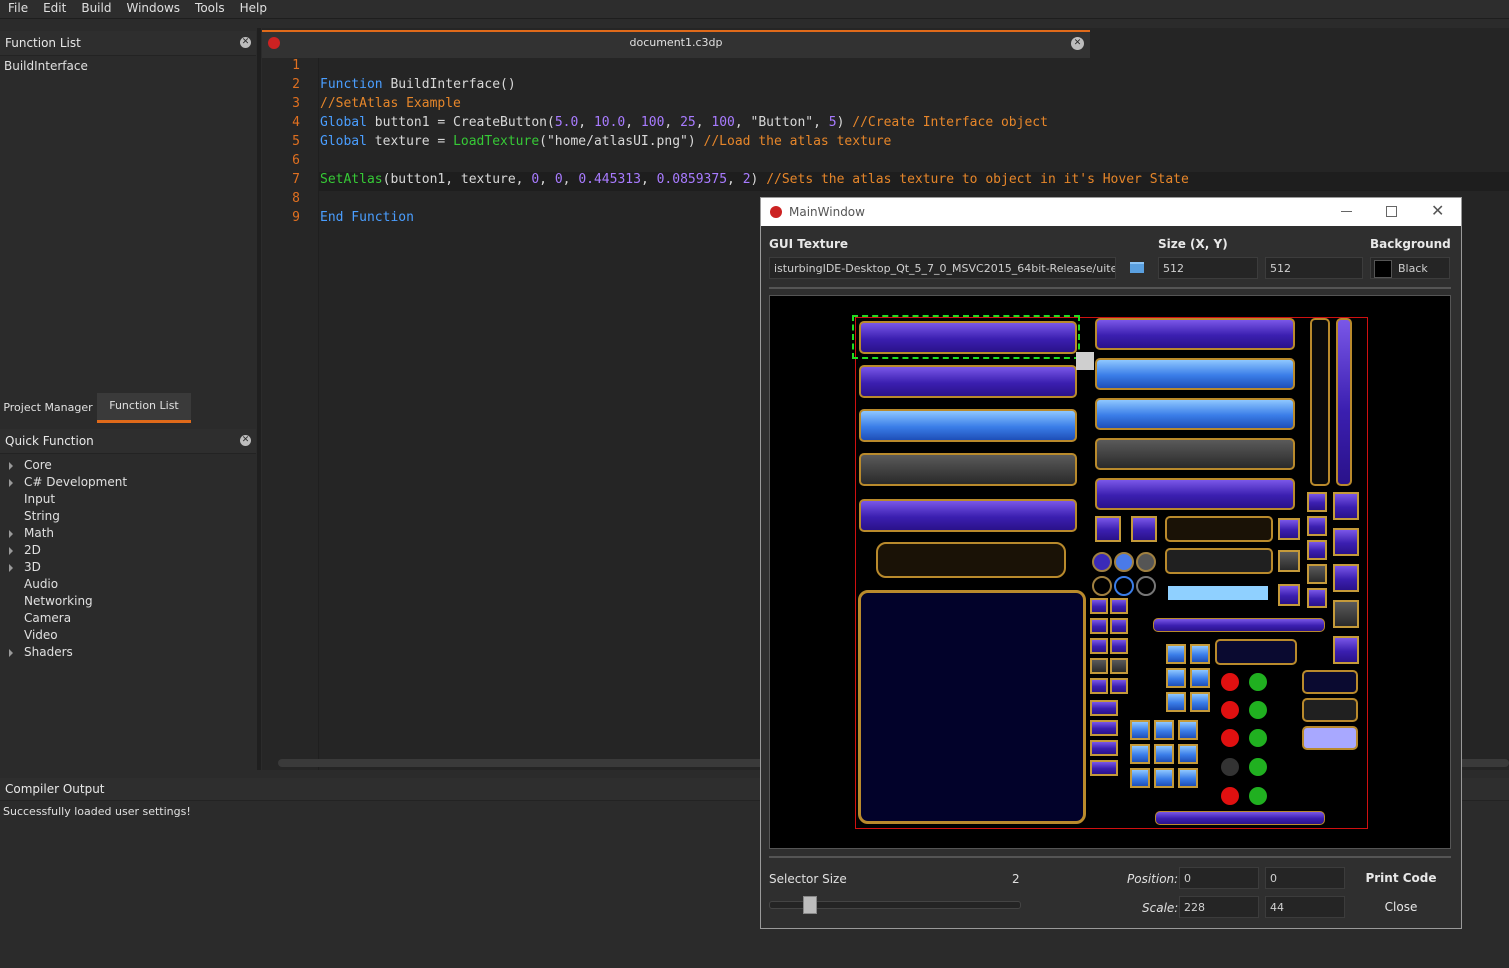 This screenshot has width=1509, height=968. What do you see at coordinates (754, 9) in the screenshot?
I see `menu-bar: File Edit Build Windows Tools Help` at bounding box center [754, 9].